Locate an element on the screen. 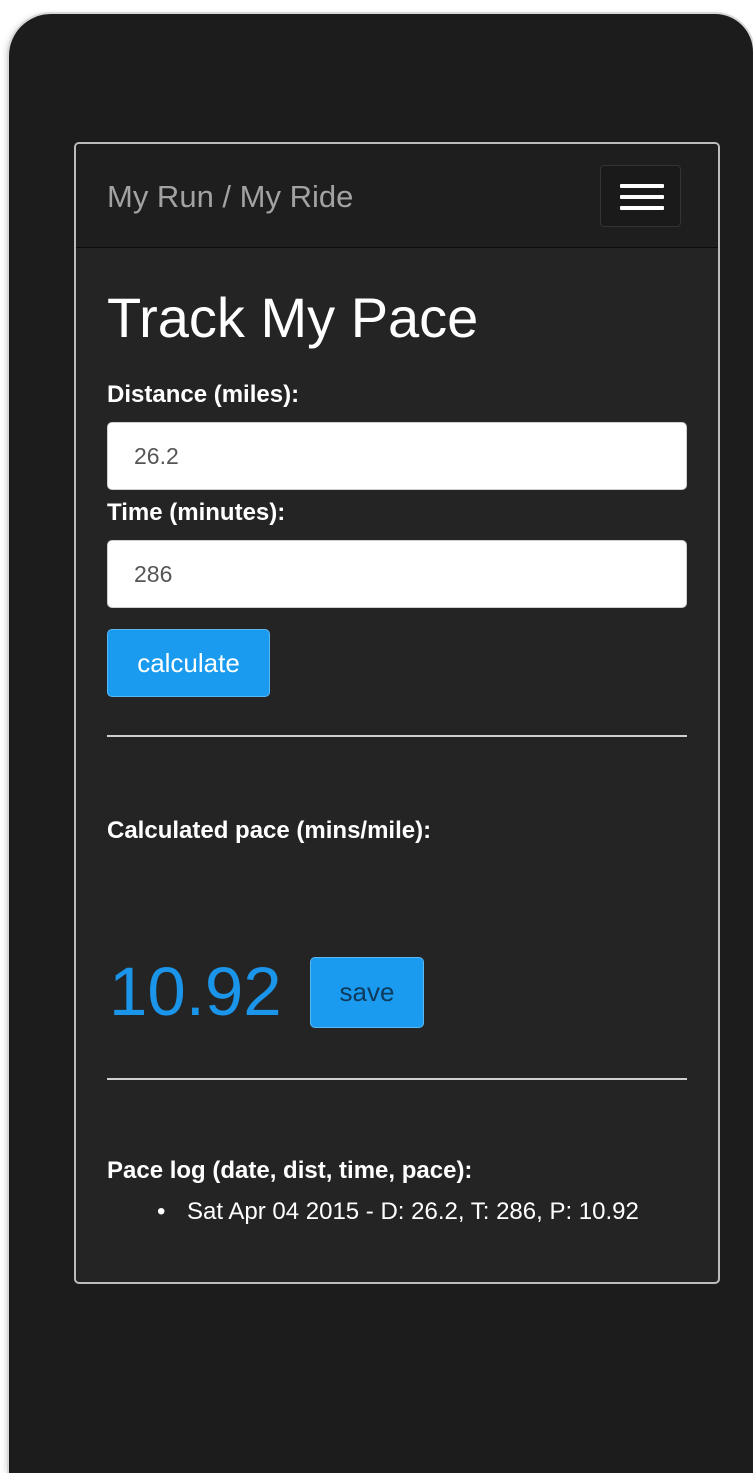 The width and height of the screenshot is (753, 1473). pace-log-label: Pace log (date, dist, time, pace): is located at coordinates (290, 1170).